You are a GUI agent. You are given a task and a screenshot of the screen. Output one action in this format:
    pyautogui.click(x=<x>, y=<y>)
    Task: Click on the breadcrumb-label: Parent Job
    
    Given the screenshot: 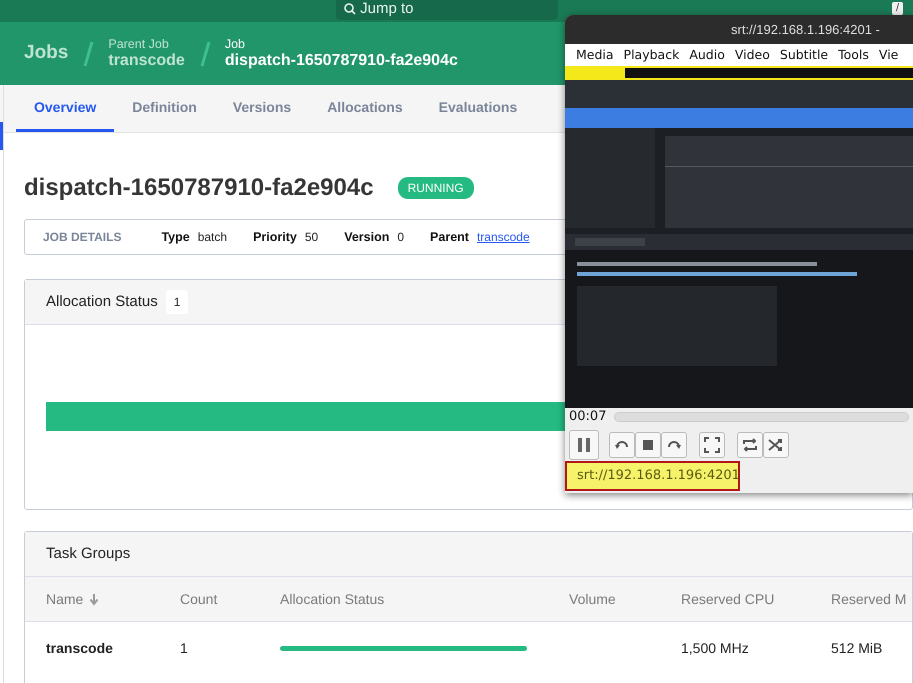 What is the action you would take?
    pyautogui.click(x=139, y=45)
    